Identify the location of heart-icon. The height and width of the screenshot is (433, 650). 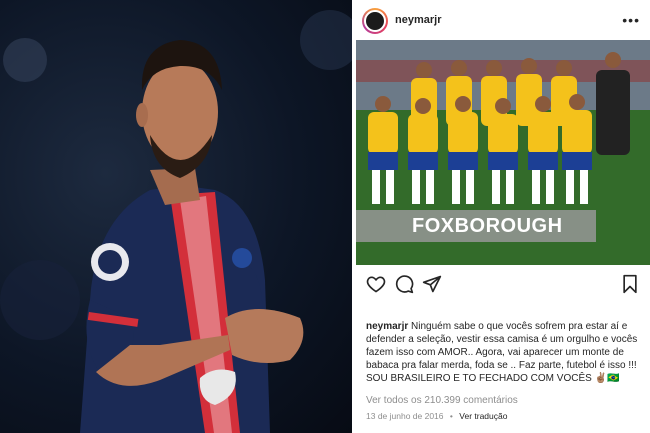
(376, 284).